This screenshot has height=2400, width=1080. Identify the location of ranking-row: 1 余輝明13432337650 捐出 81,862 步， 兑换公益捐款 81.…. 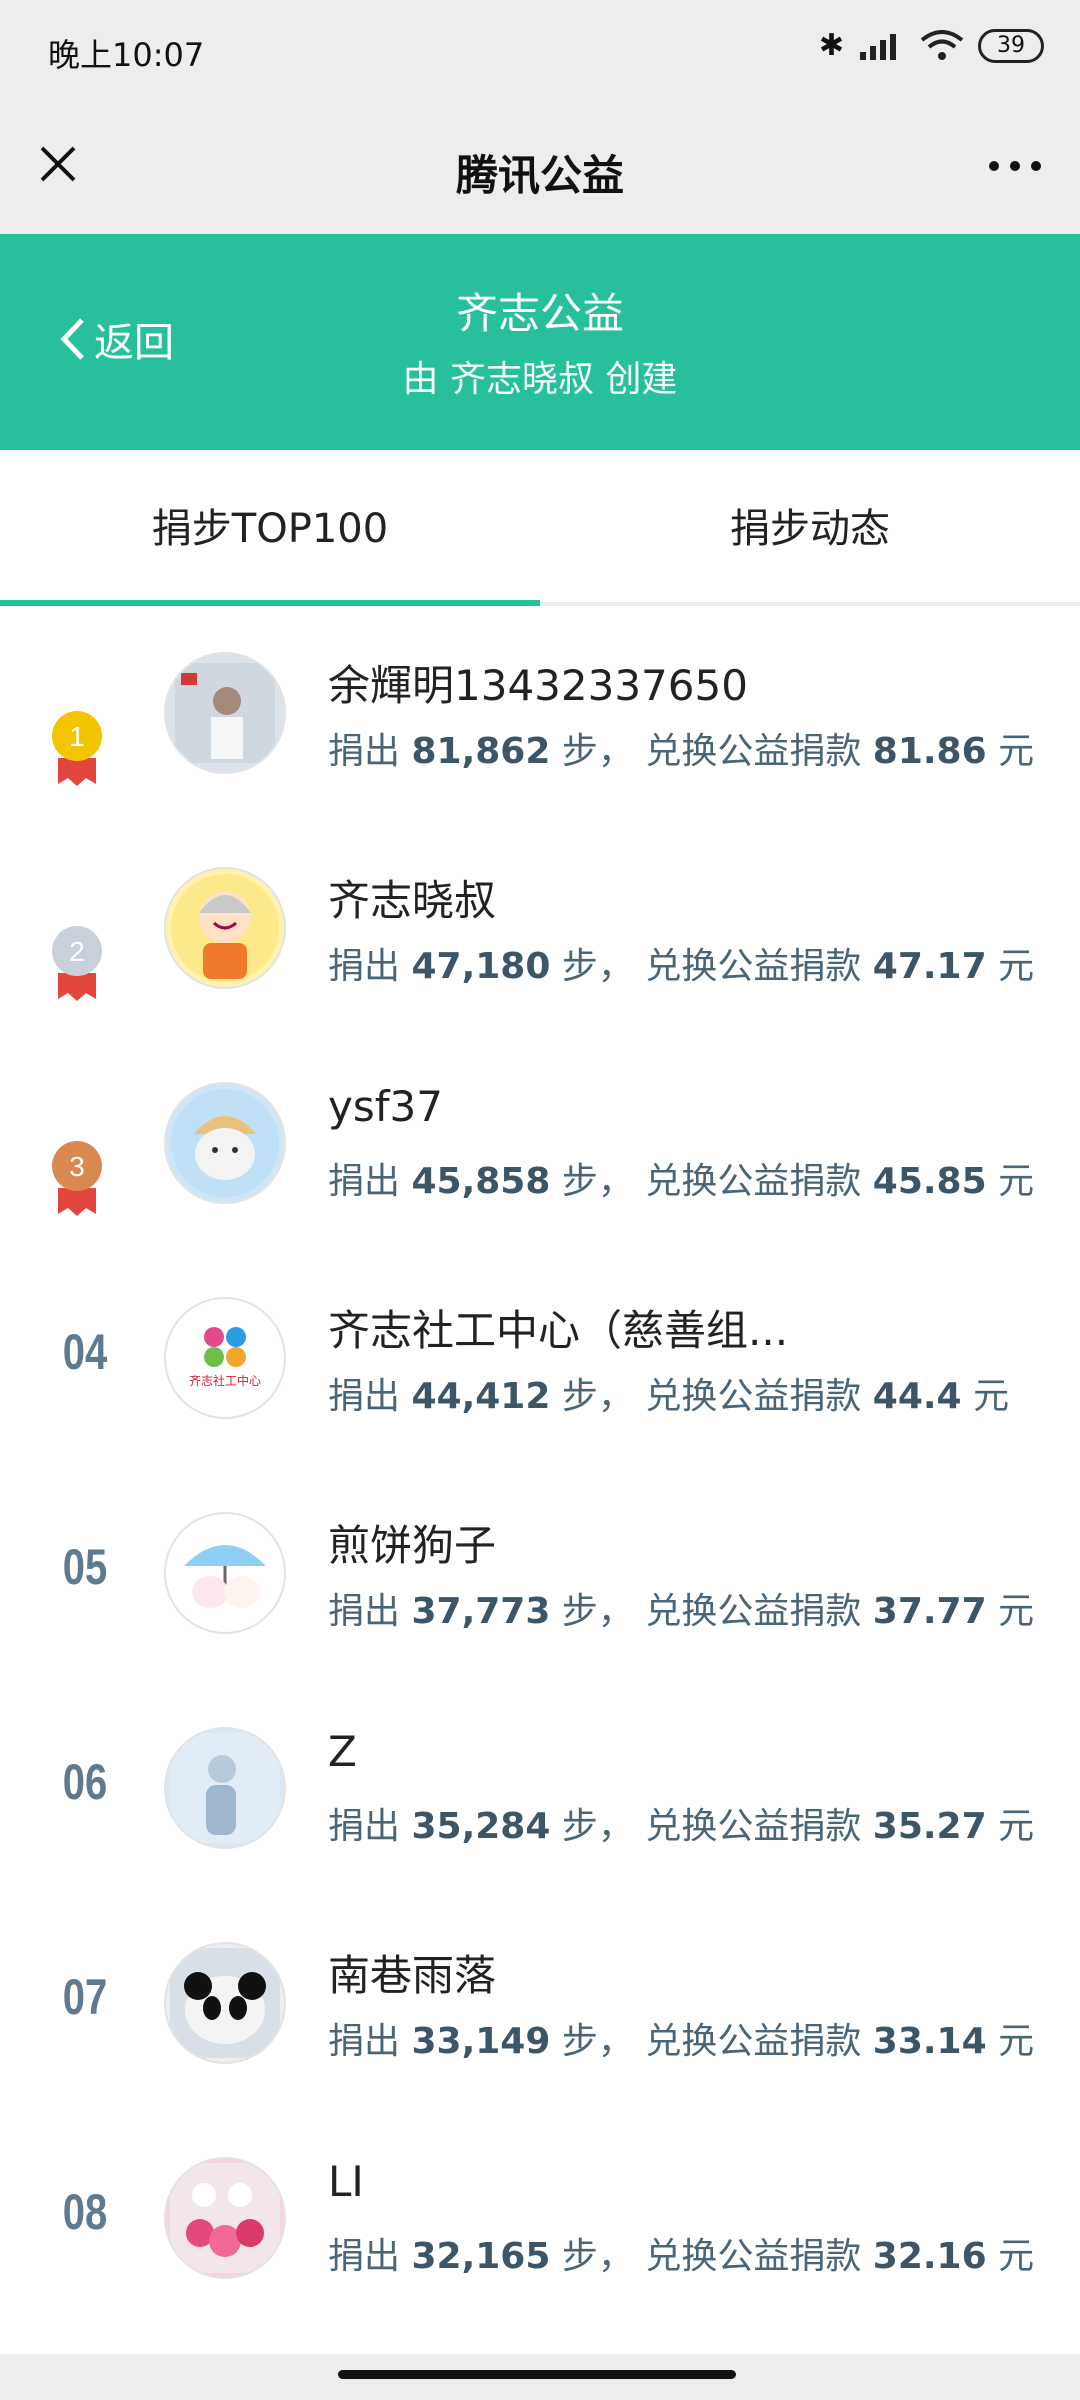
(540, 713).